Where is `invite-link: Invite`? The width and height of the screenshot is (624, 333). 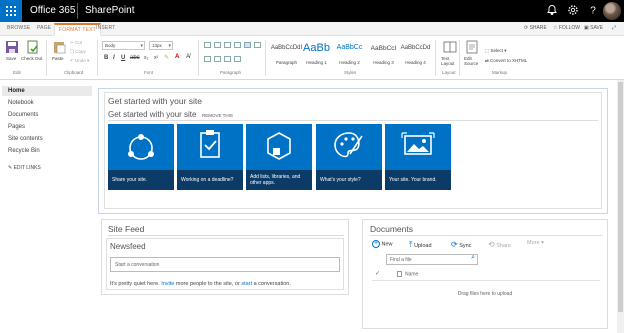 invite-link: Invite is located at coordinates (167, 284).